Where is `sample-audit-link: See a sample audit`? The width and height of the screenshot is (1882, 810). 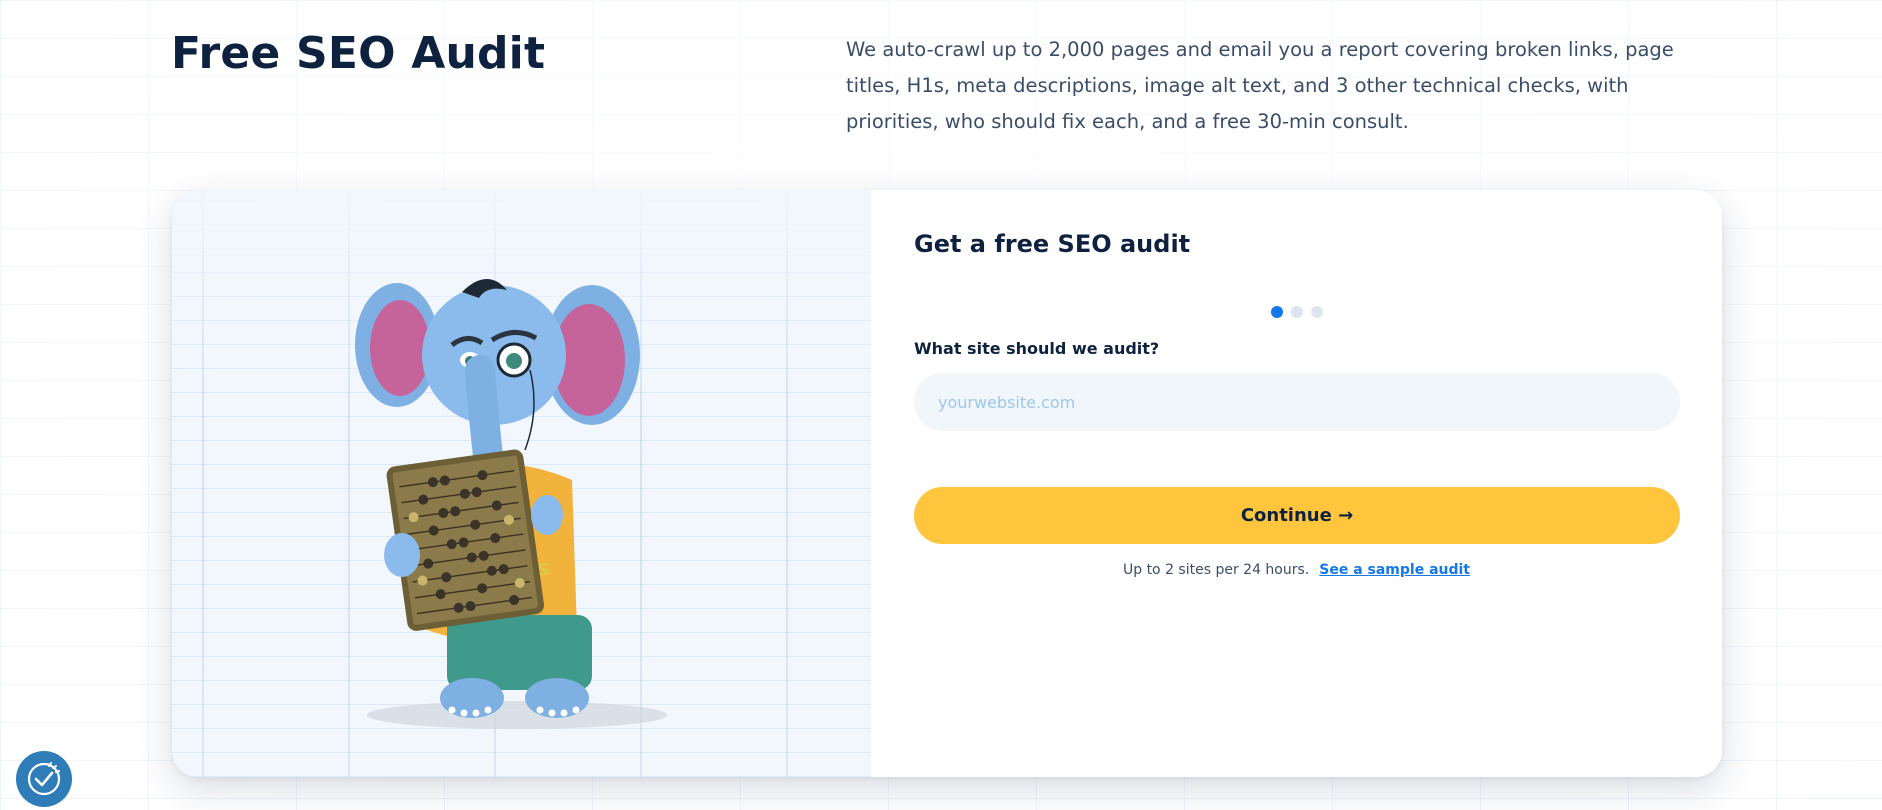
sample-audit-link: See a sample audit is located at coordinates (1394, 570).